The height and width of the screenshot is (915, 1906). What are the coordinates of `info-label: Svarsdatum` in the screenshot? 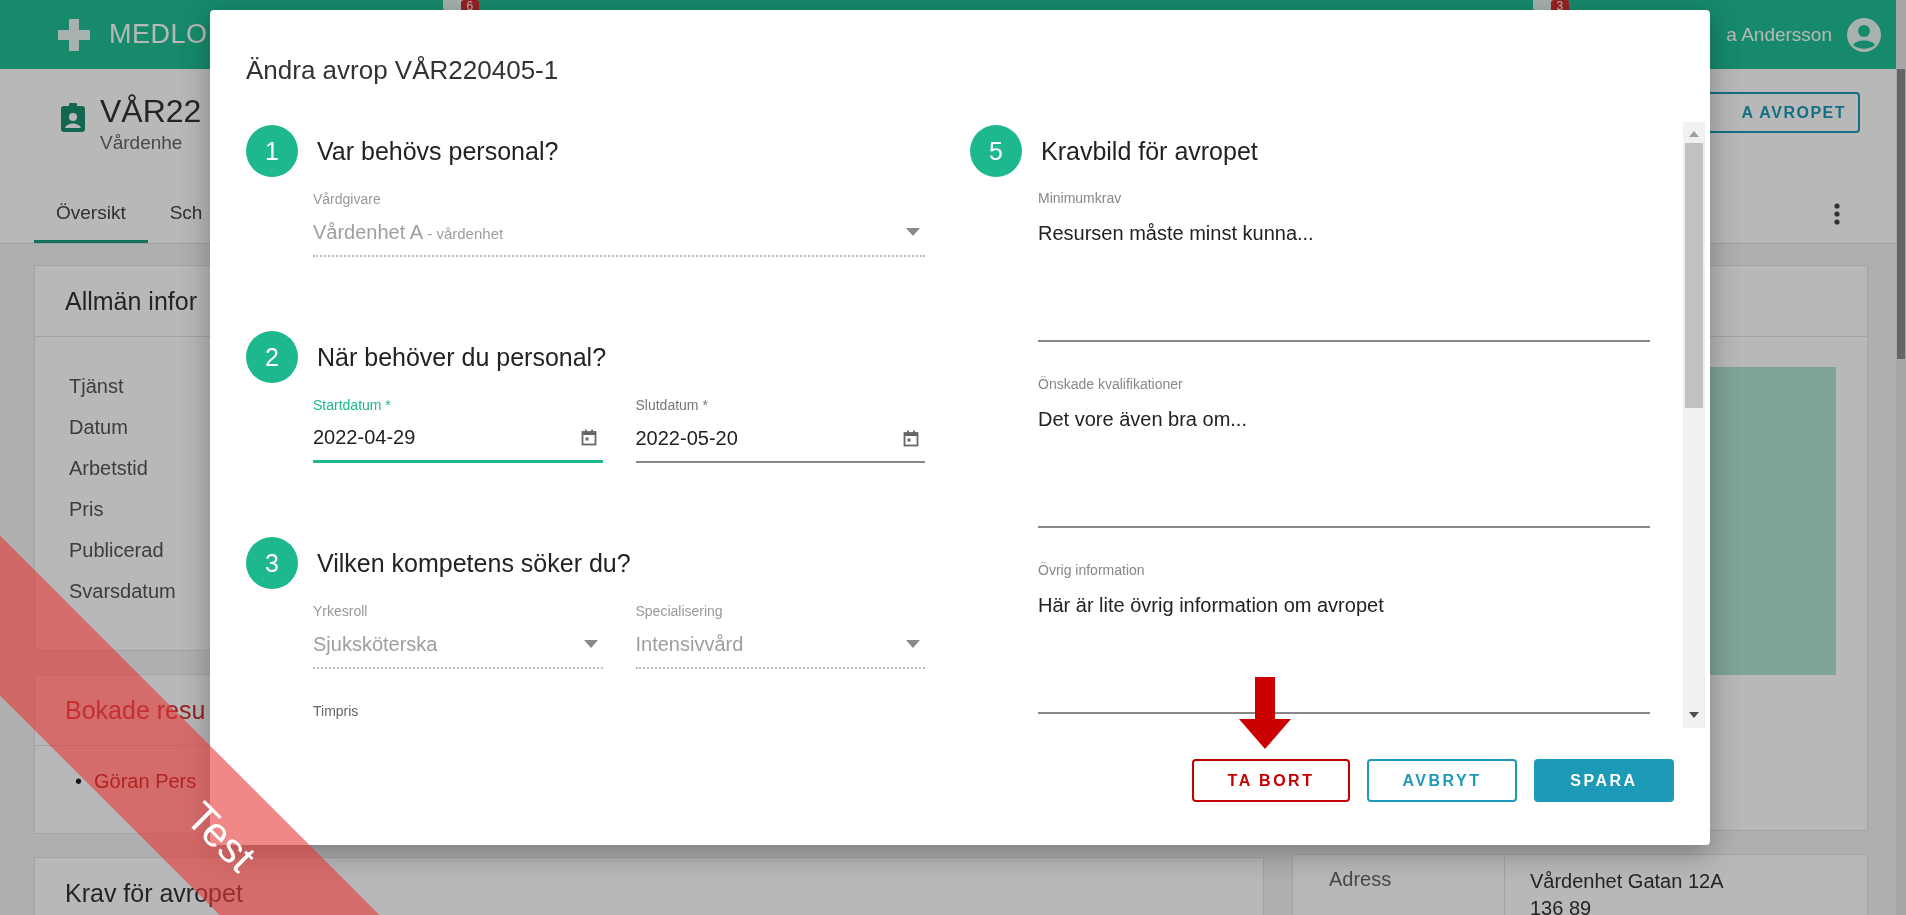 It's located at (122, 591).